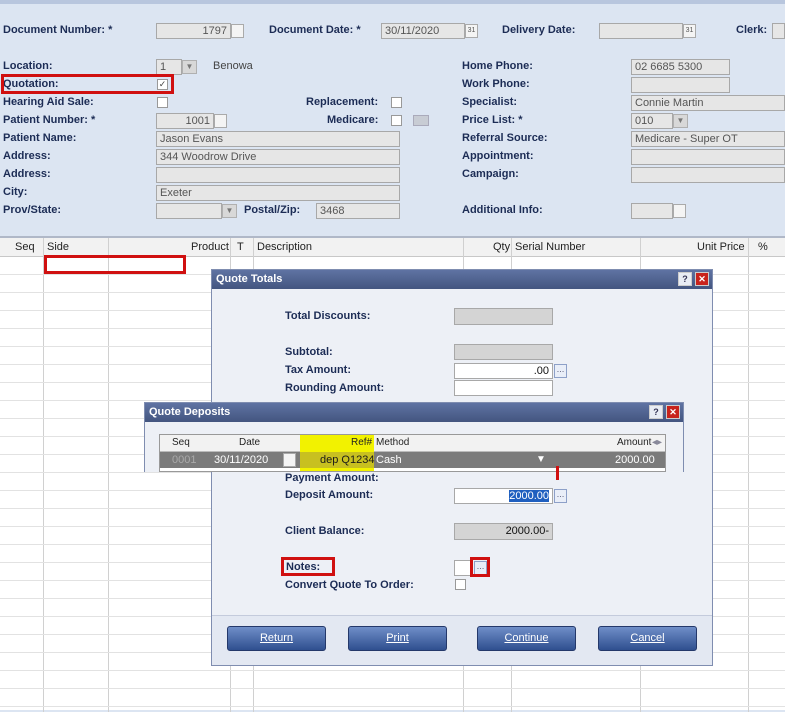 This screenshot has height=712, width=785. I want to click on delivery-date-field, so click(641, 31).